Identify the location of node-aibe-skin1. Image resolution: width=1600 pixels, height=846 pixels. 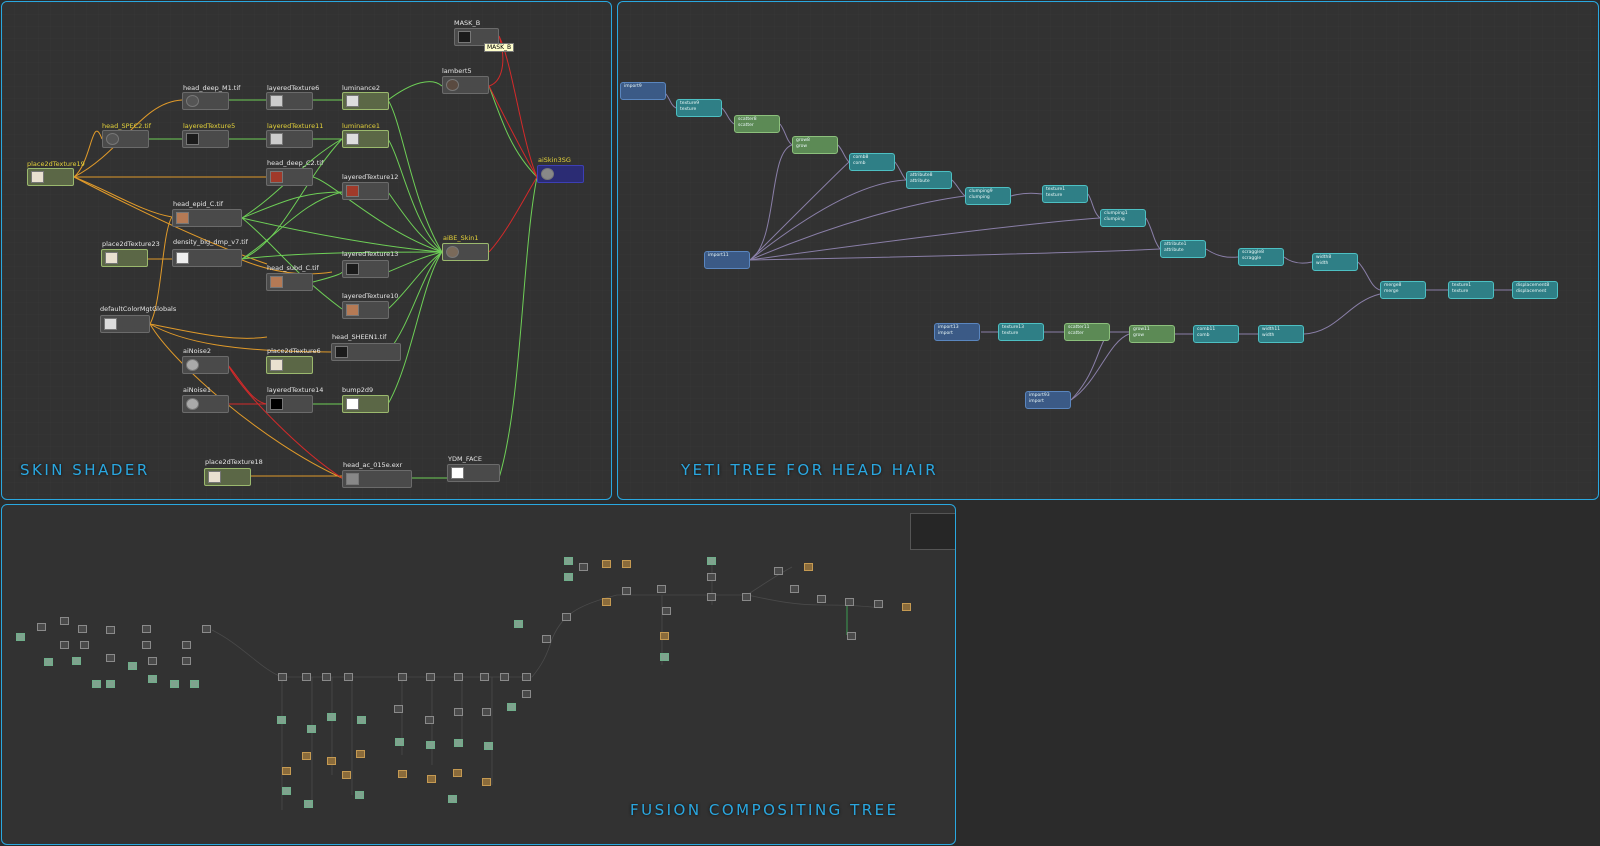
(465, 252).